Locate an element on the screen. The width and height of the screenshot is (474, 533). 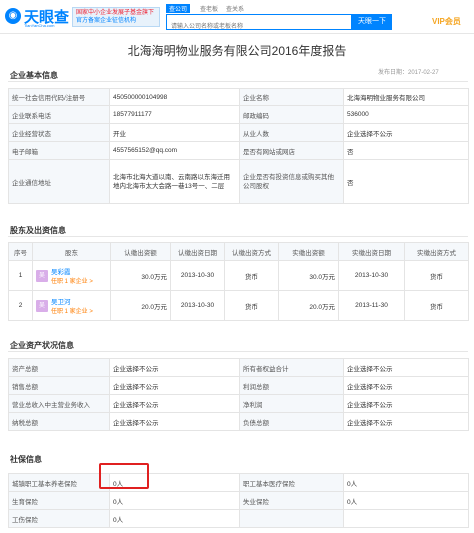
search-button: 天眼一下 is located at coordinates (372, 22).